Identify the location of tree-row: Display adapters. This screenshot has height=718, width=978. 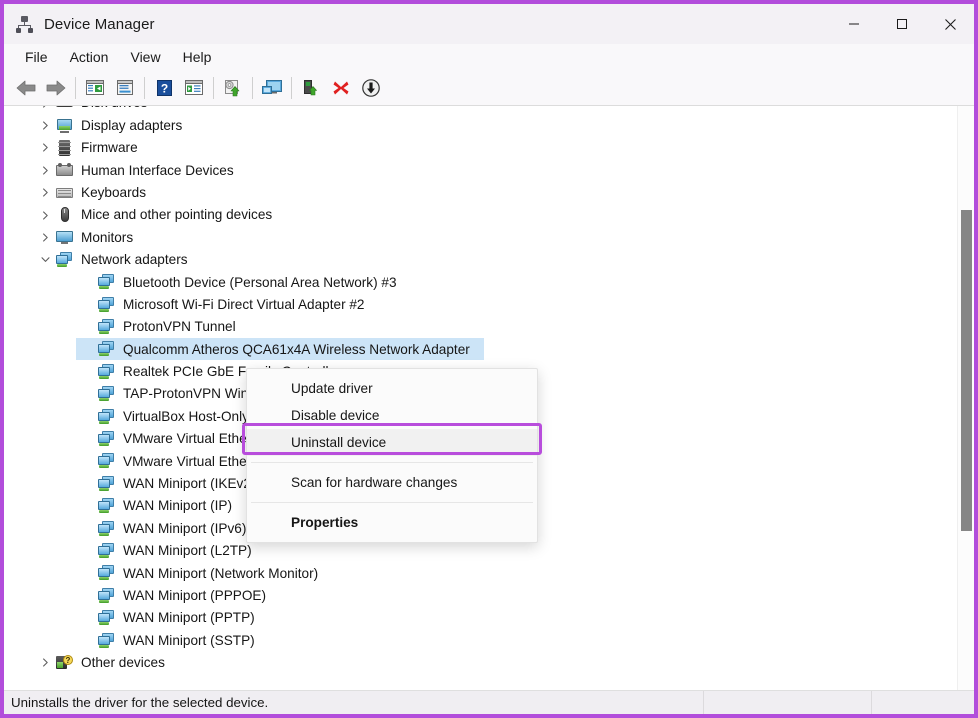
(480, 125).